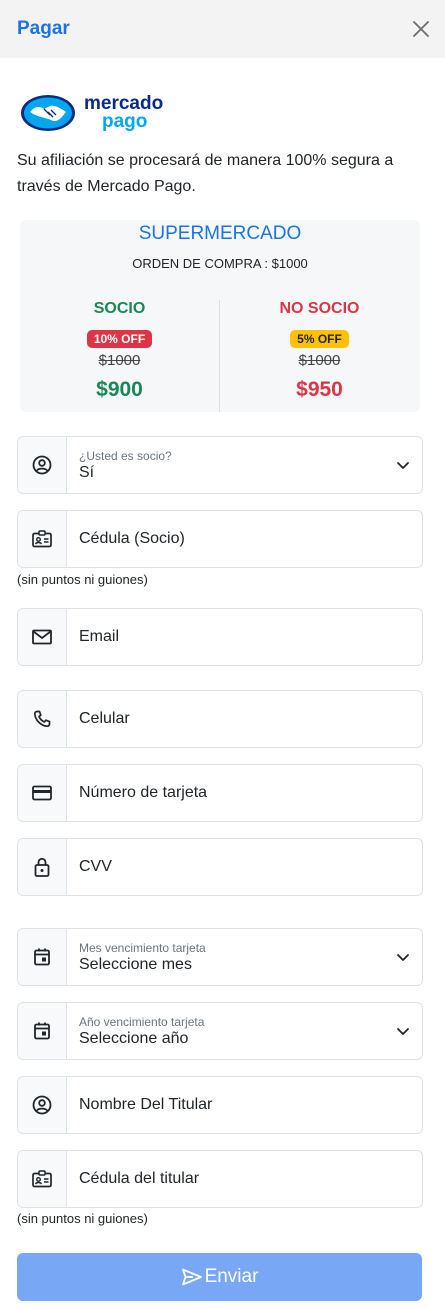  What do you see at coordinates (95, 866) in the screenshot?
I see `cvv-placeholder: CVV` at bounding box center [95, 866].